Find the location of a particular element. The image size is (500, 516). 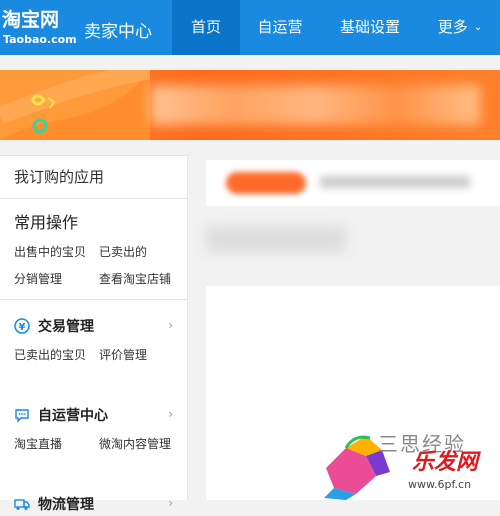

group-trade-management: ¥ 交易管理 › 已卖出的宝贝 评价管理 is located at coordinates (93, 331).